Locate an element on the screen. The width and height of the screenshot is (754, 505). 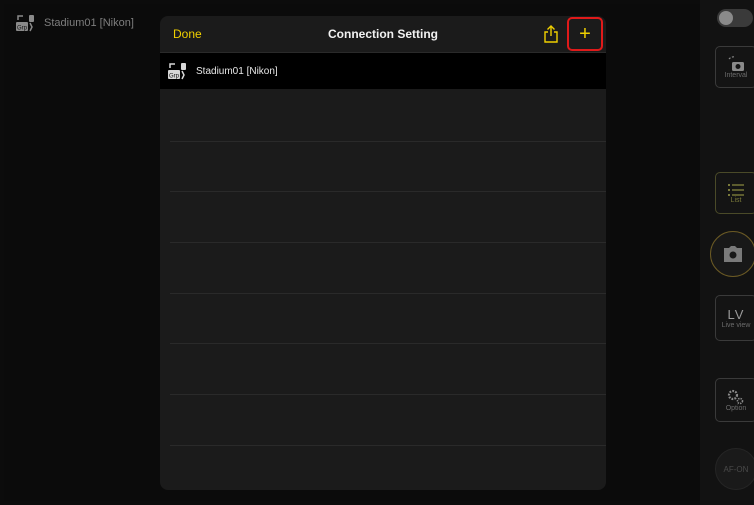
plus-icon: + is located at coordinates (585, 34).